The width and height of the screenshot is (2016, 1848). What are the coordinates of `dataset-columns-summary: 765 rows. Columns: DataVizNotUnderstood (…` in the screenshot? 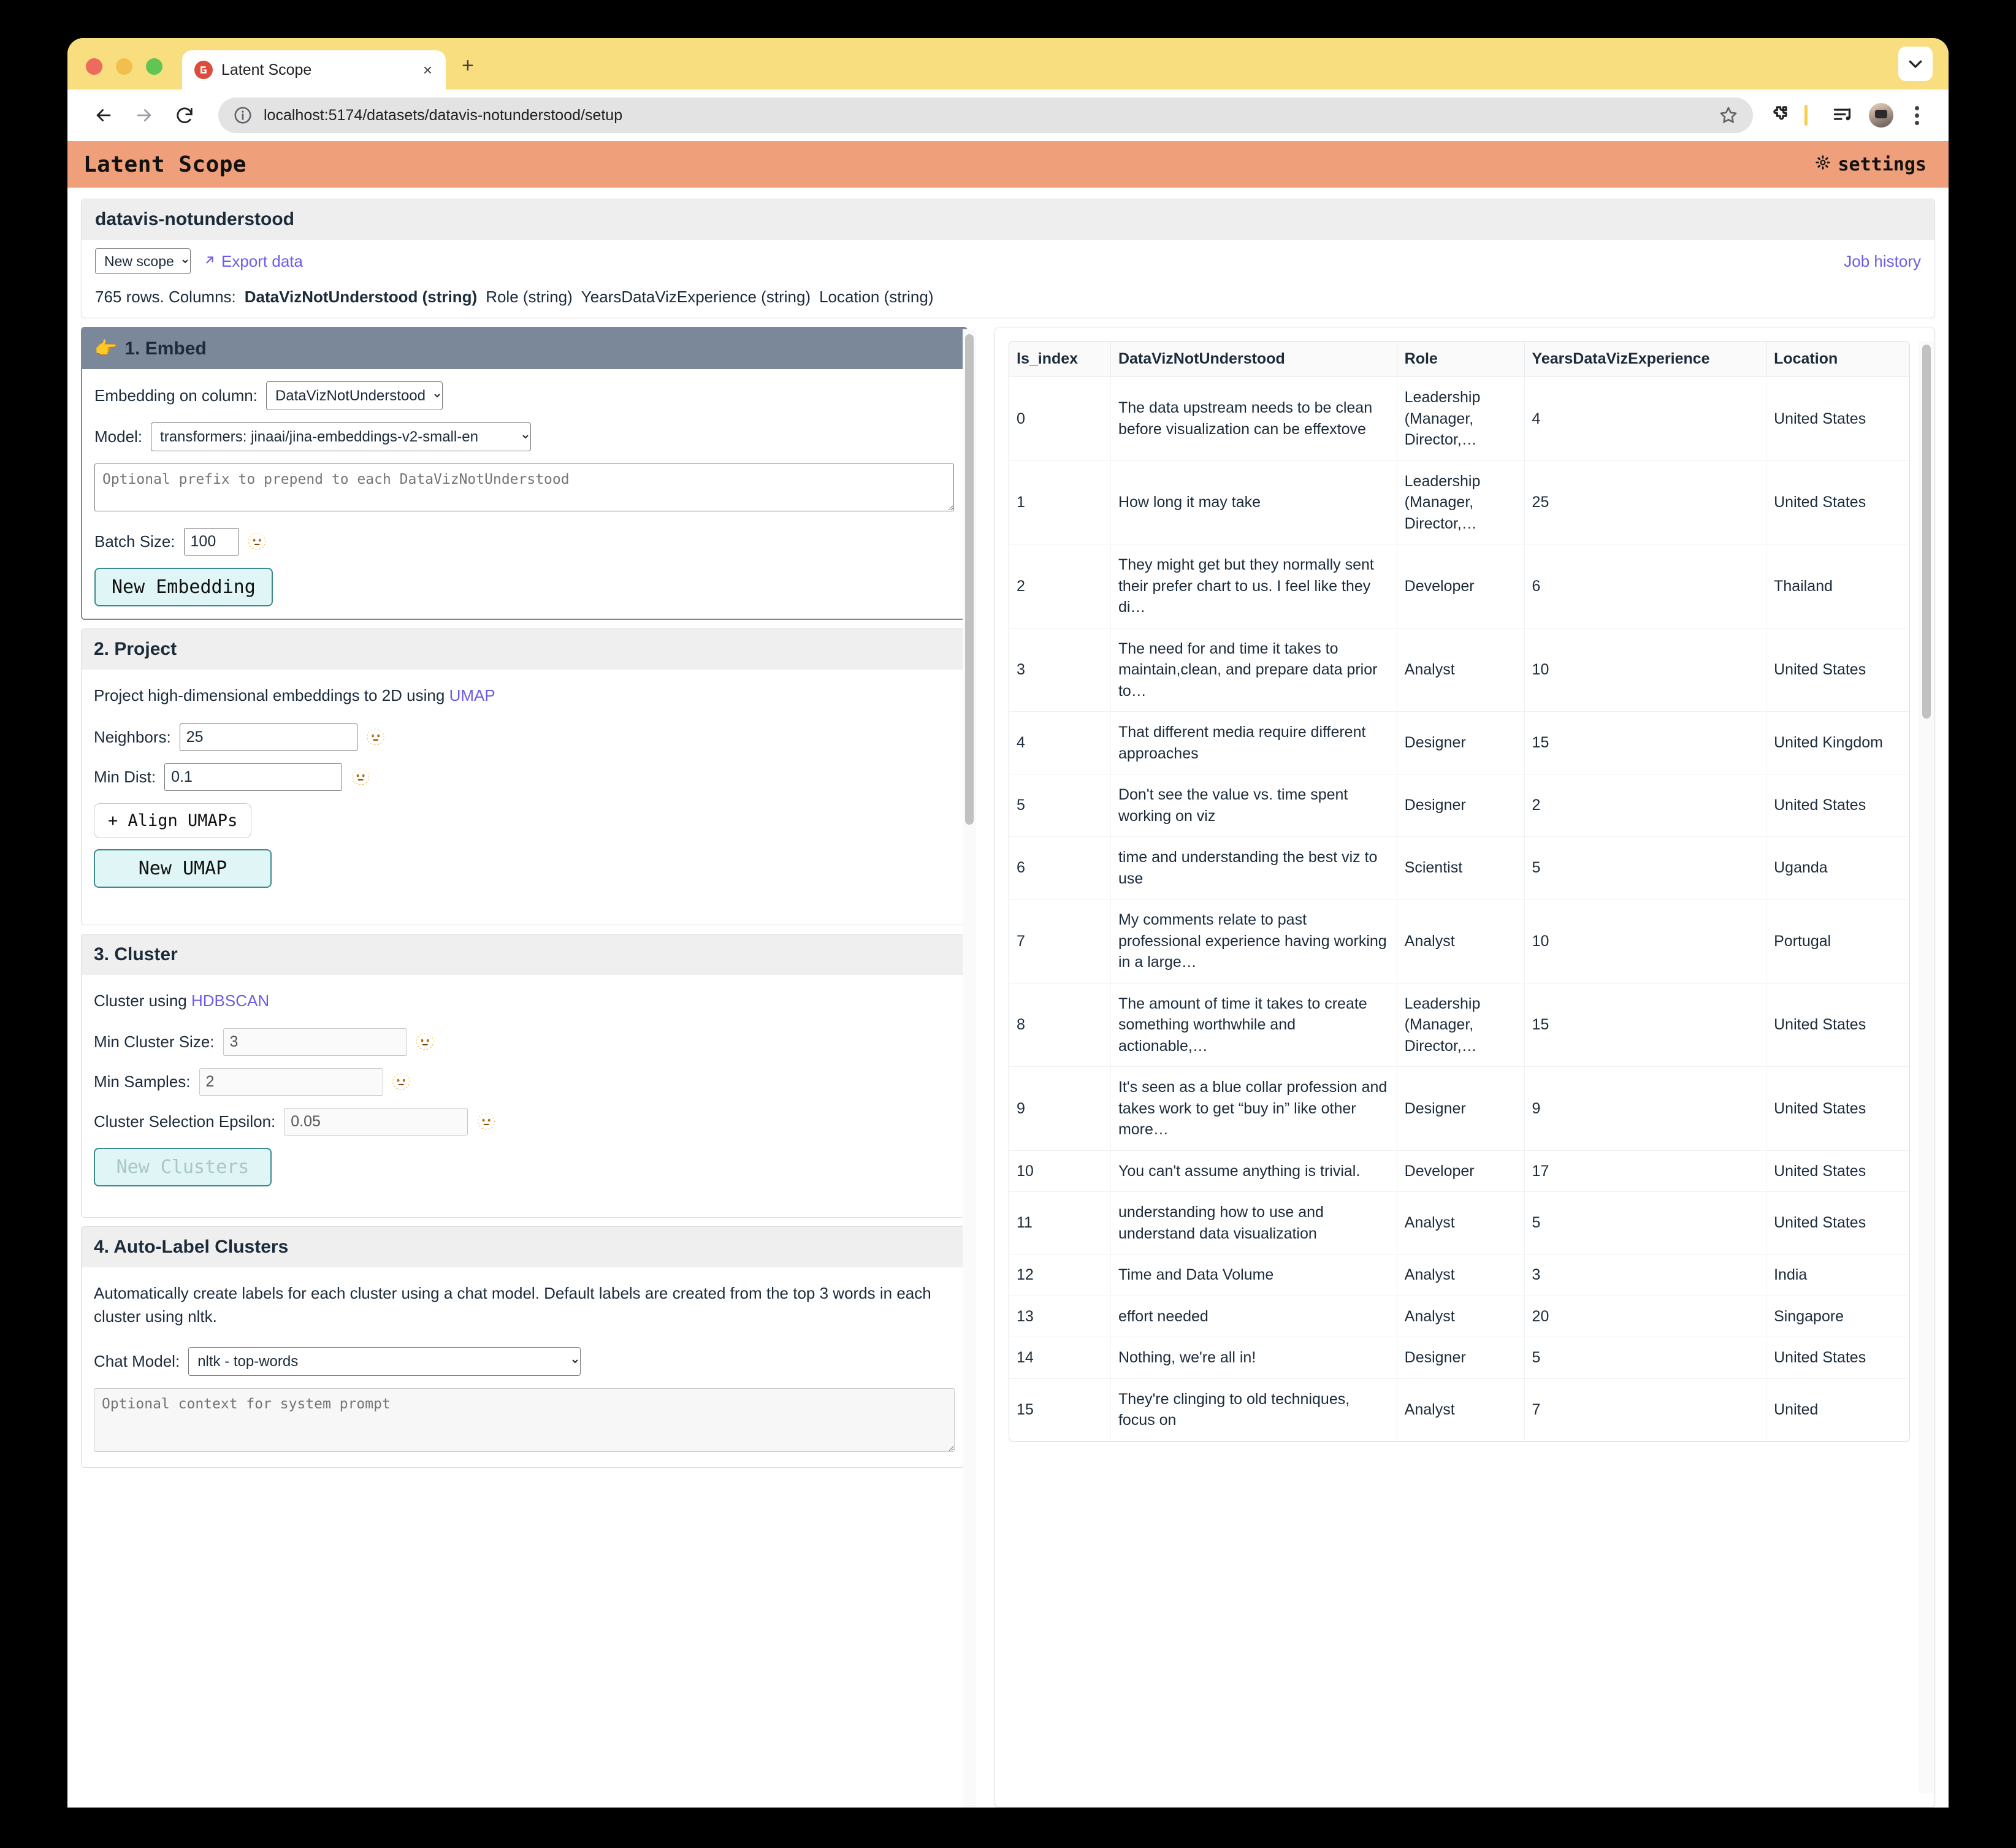 It's located at (1008, 297).